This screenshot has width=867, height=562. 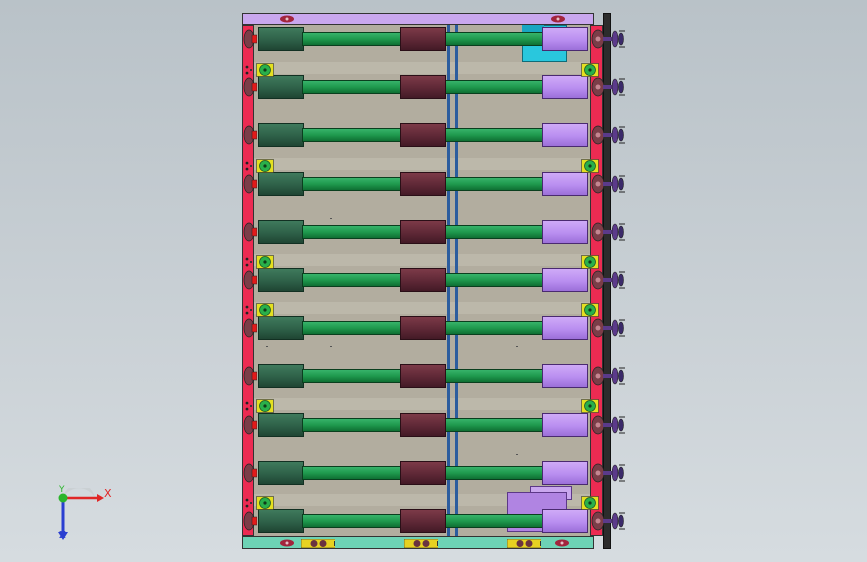 What do you see at coordinates (62, 490) in the screenshot?
I see `triad-y-label: Y` at bounding box center [62, 490].